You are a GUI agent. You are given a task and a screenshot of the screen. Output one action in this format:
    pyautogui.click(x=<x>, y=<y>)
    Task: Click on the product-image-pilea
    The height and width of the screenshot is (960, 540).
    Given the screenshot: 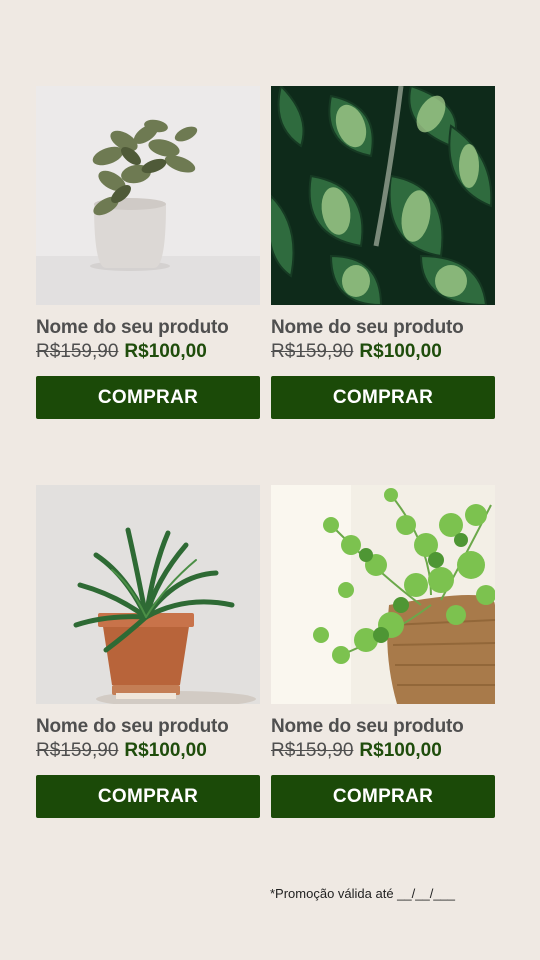 What is the action you would take?
    pyautogui.click(x=383, y=594)
    